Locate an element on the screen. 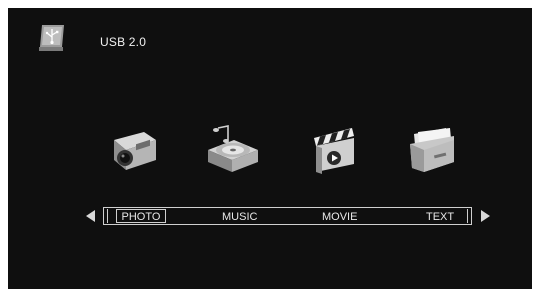 This screenshot has height=297, width=540. menu-item-movie: MOVIE is located at coordinates (339, 217).